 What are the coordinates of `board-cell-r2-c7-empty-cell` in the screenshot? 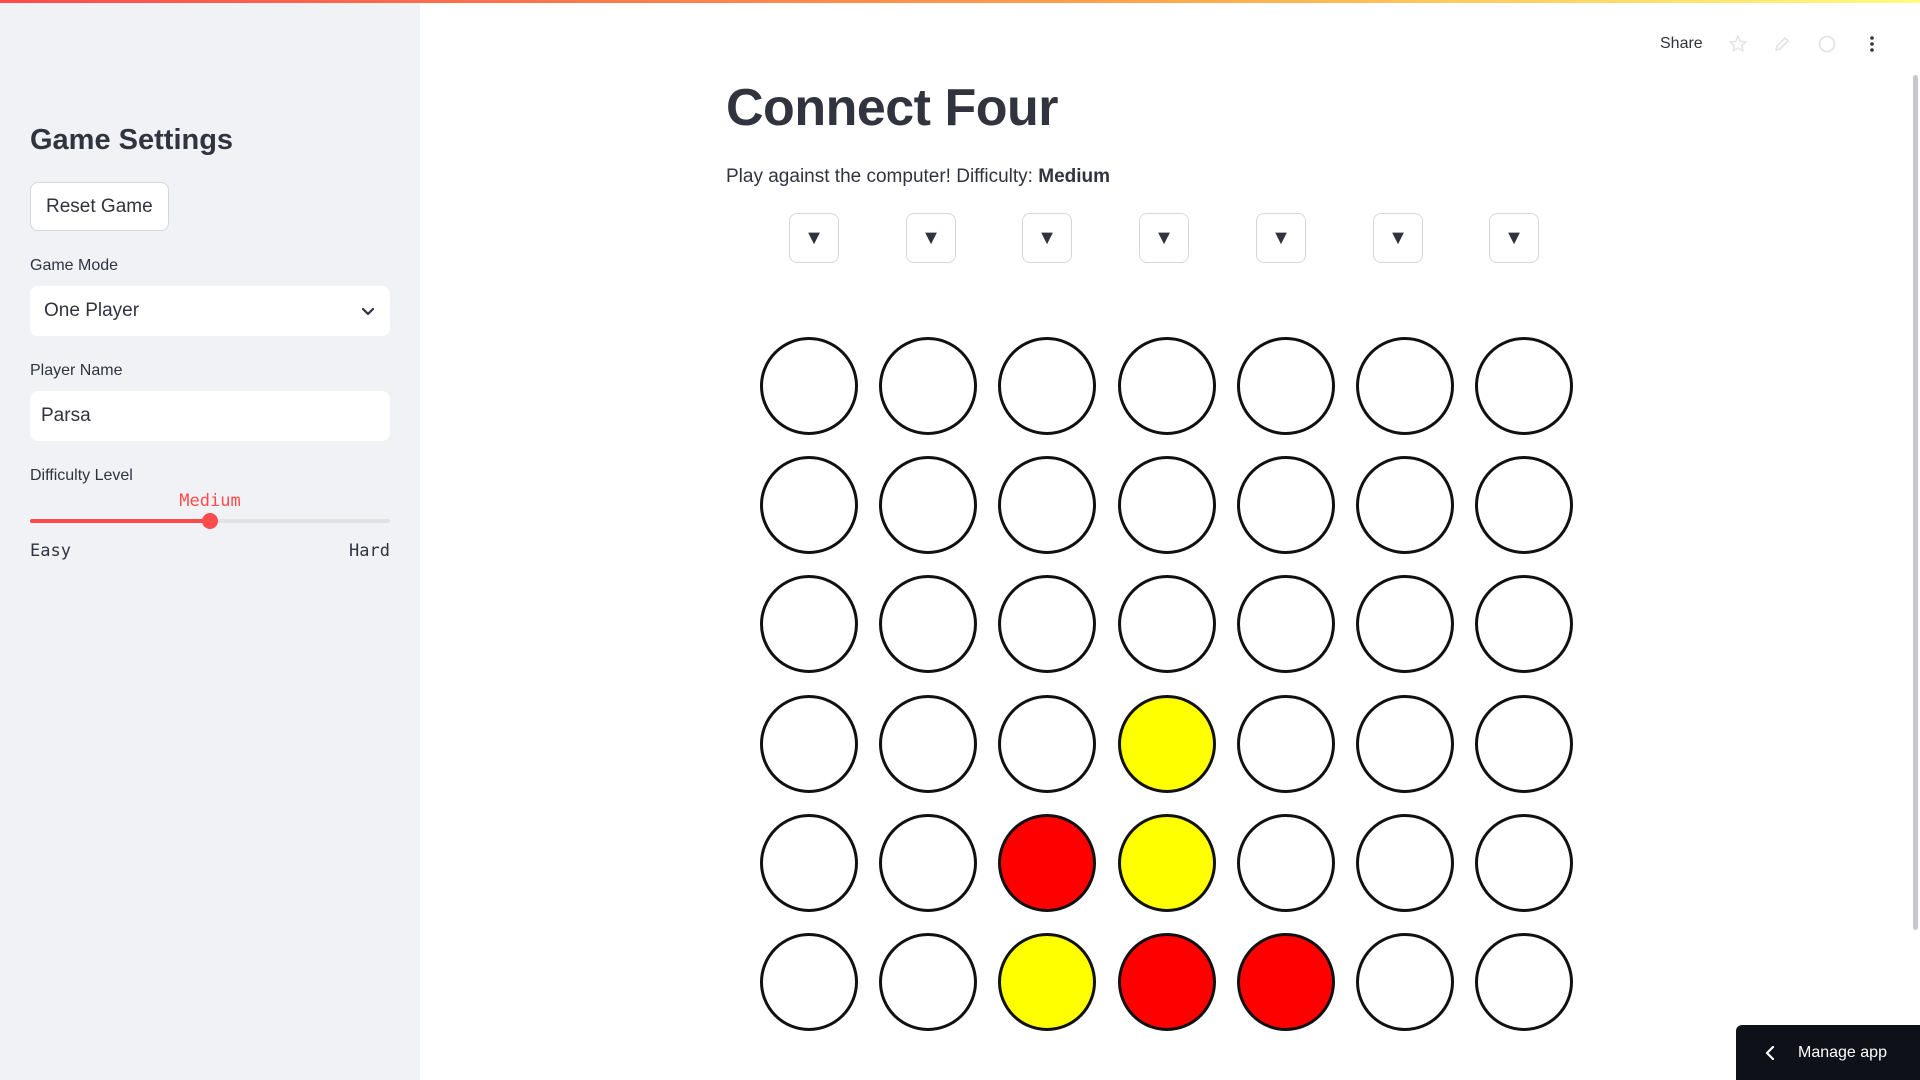 It's located at (1524, 505).